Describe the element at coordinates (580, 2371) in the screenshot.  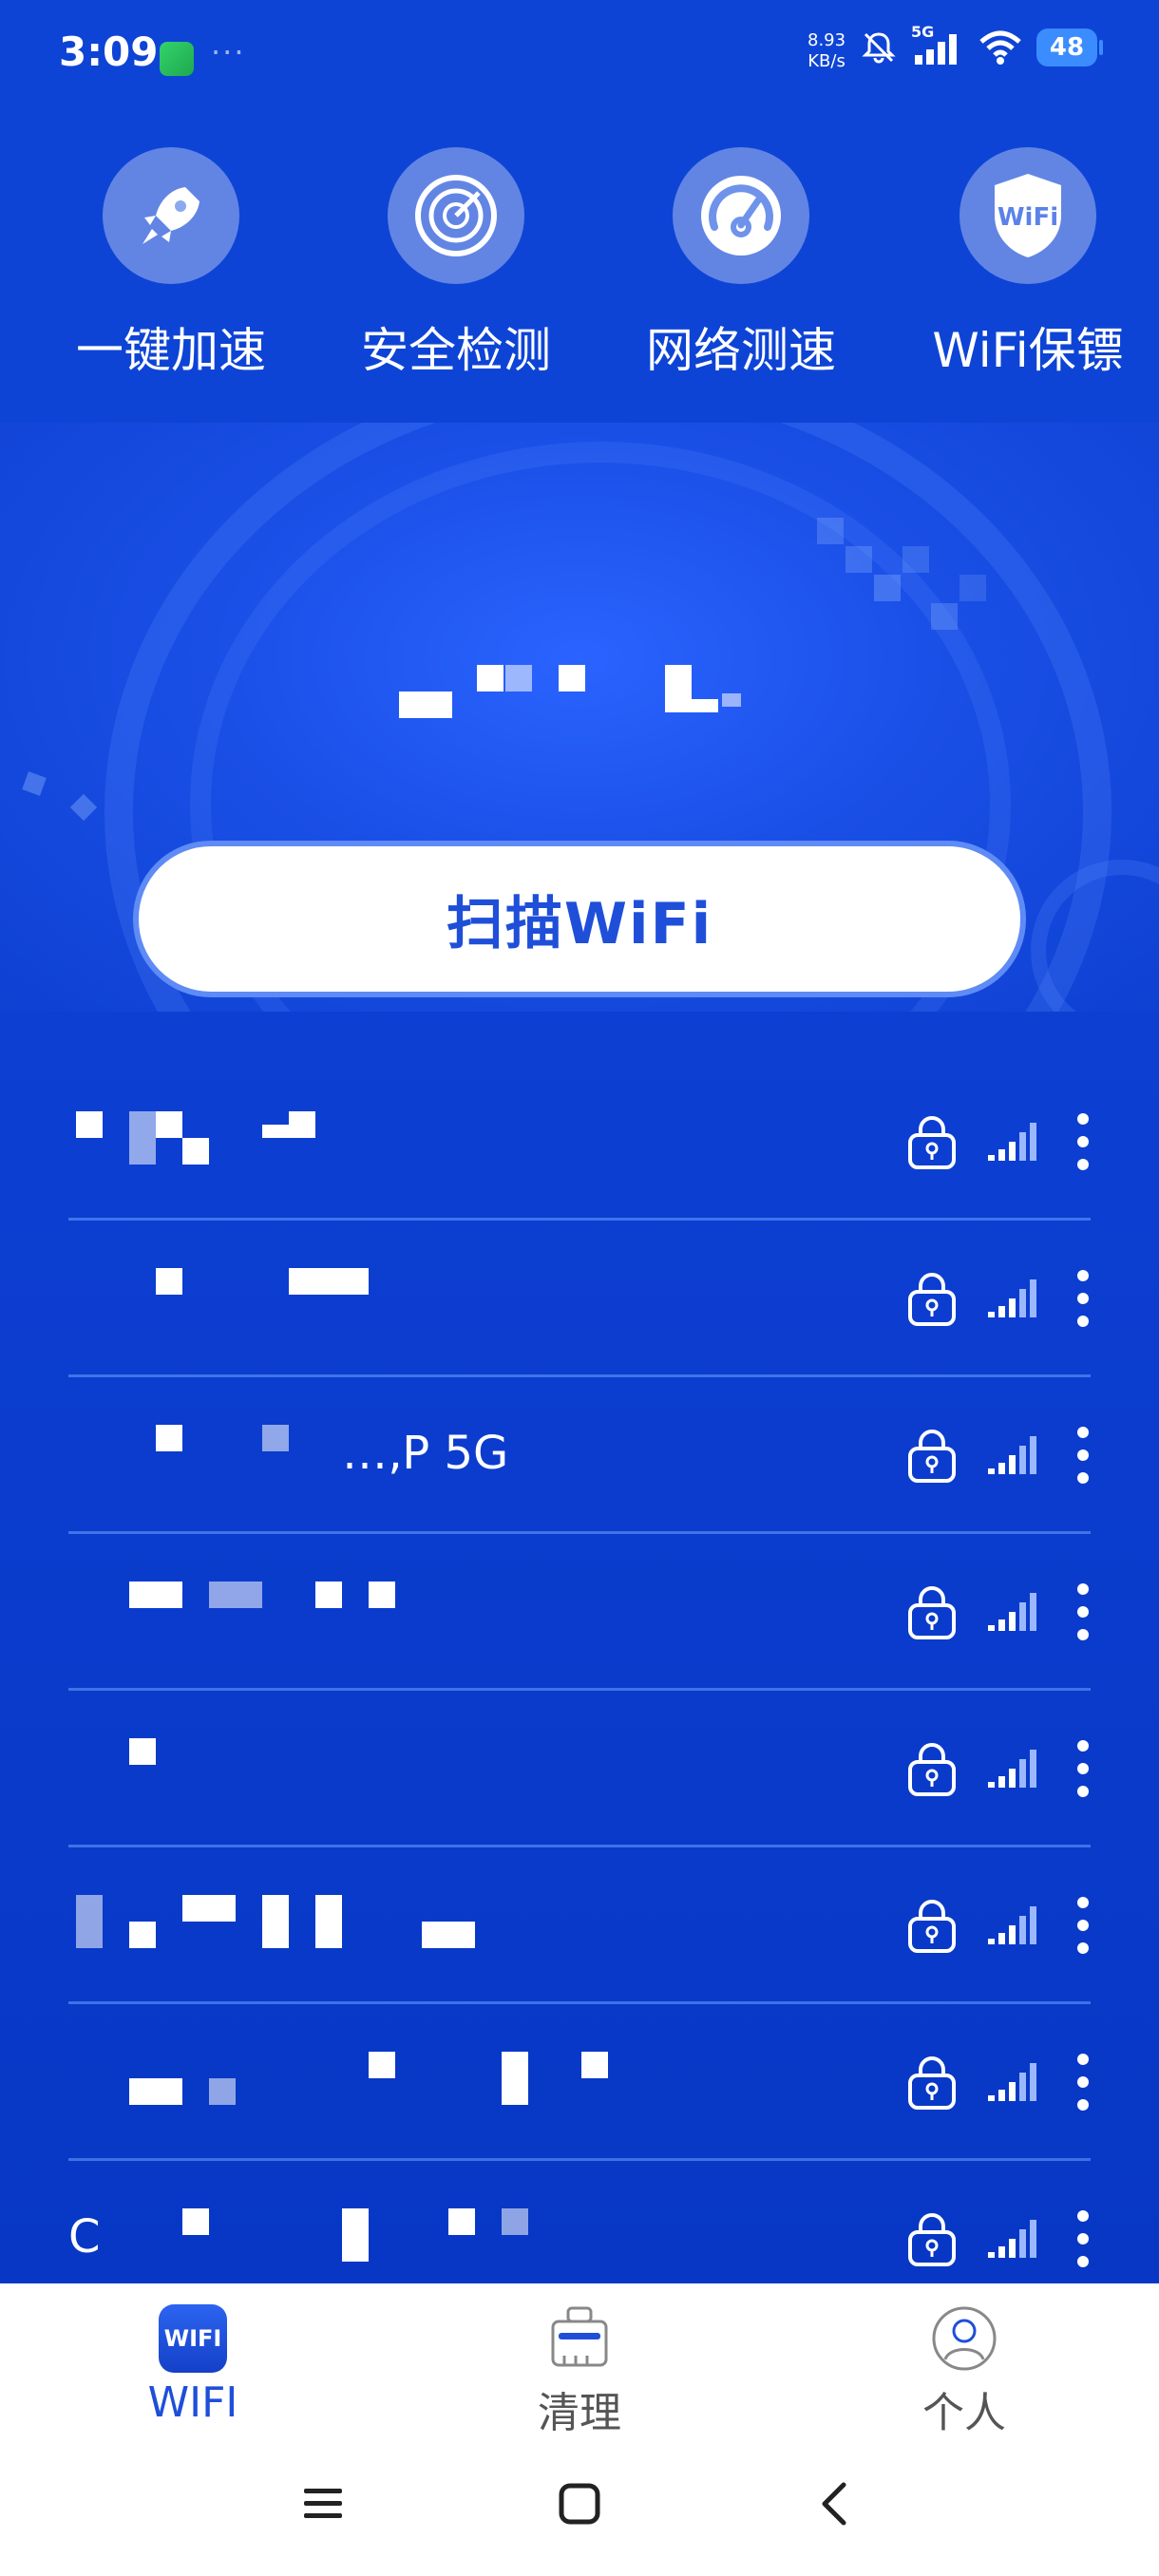
I see `nav-tab-clean: 清理` at that location.